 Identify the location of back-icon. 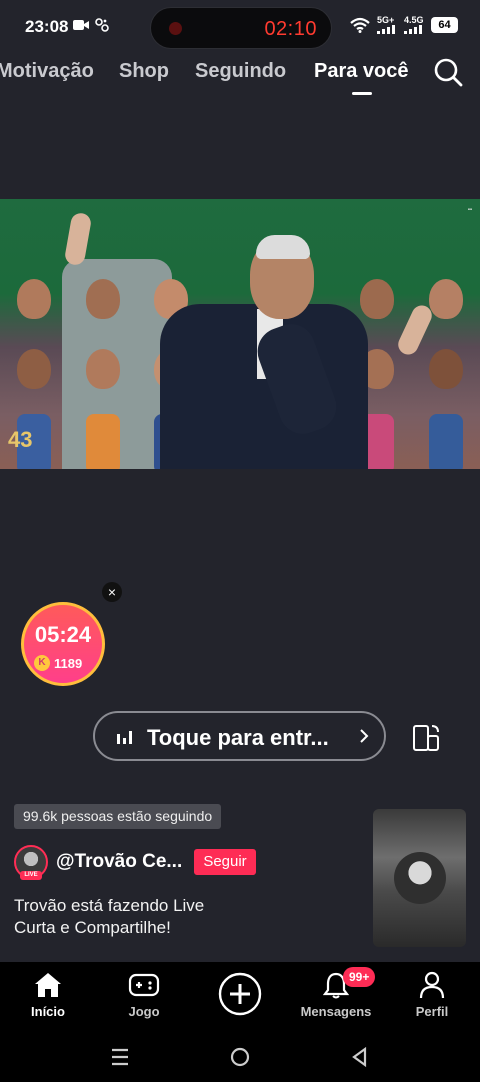
(360, 1057).